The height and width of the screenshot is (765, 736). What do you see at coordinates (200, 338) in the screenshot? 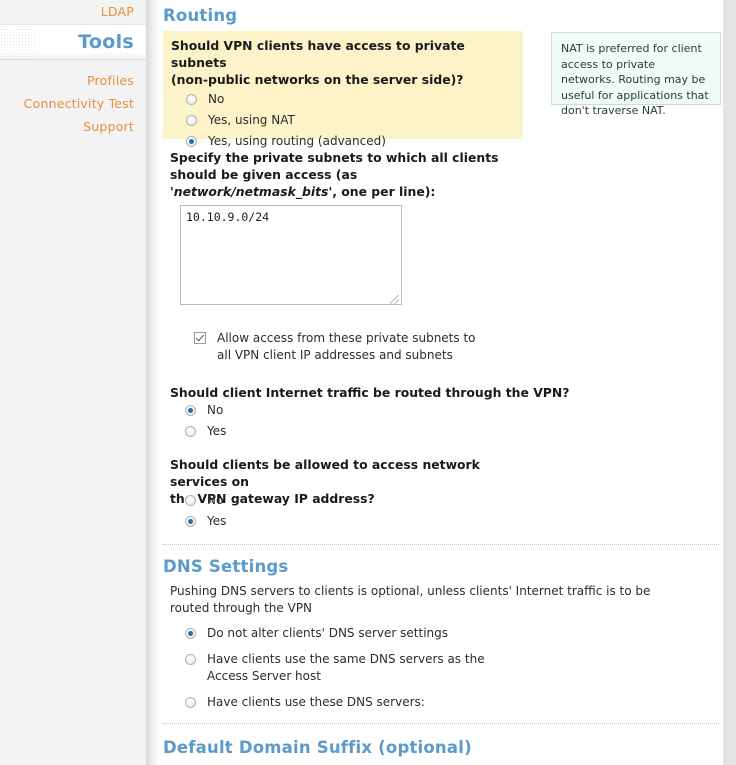
I see `checkbox-icon-checked` at bounding box center [200, 338].